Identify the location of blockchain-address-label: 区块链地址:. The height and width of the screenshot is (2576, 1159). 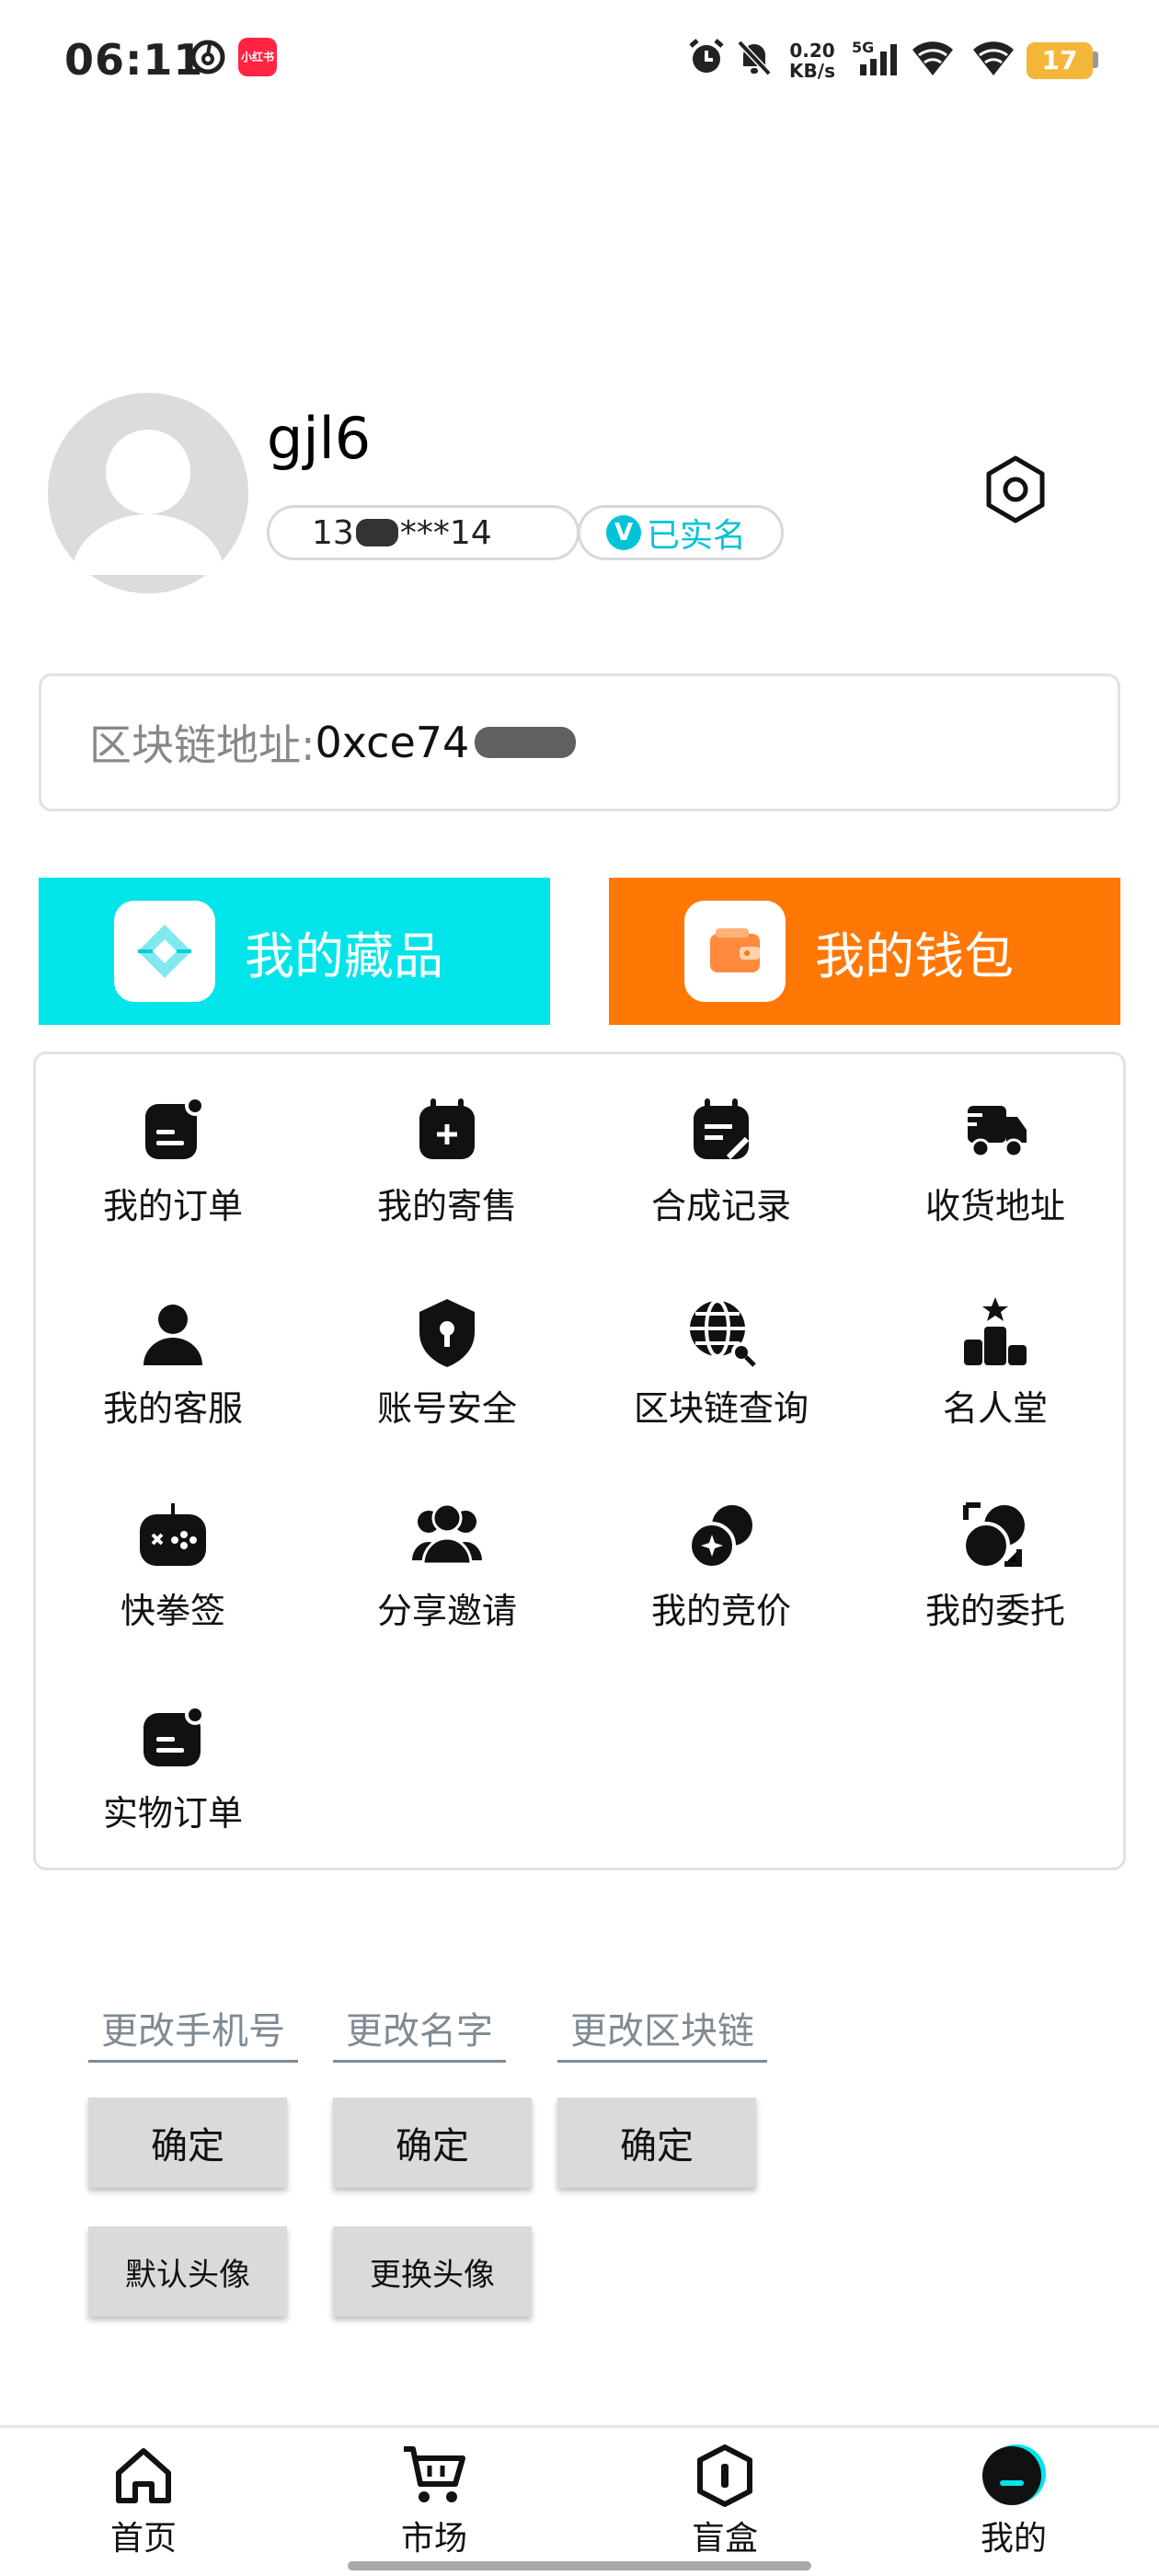
(202, 745).